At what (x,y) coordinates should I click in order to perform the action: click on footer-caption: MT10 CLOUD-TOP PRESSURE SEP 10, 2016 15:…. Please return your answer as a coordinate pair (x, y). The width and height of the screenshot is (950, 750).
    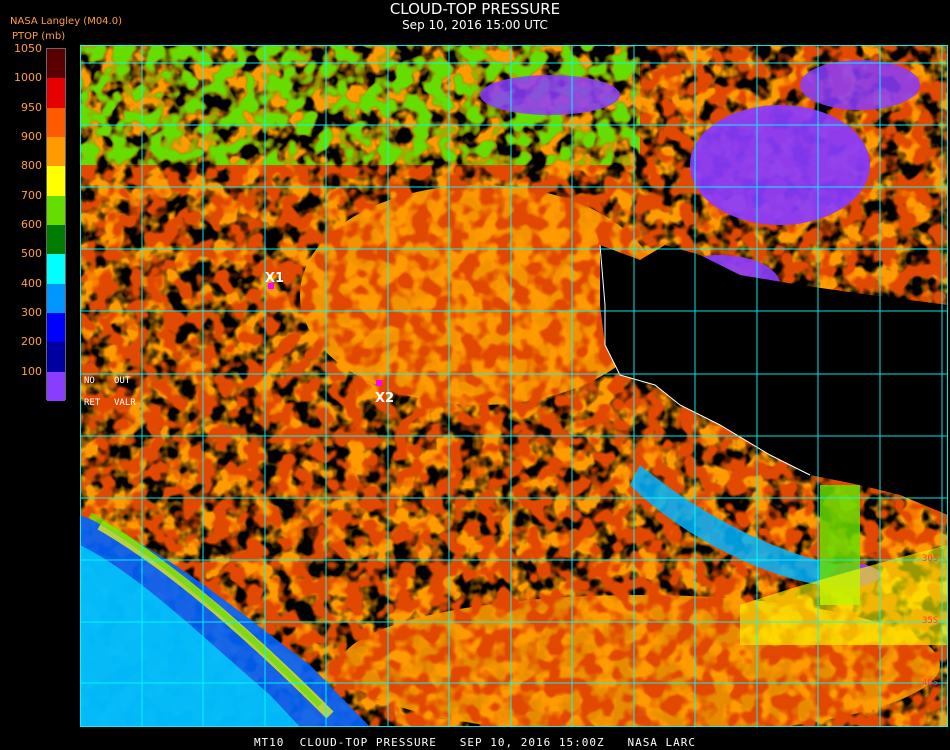
    Looking at the image, I should click on (475, 742).